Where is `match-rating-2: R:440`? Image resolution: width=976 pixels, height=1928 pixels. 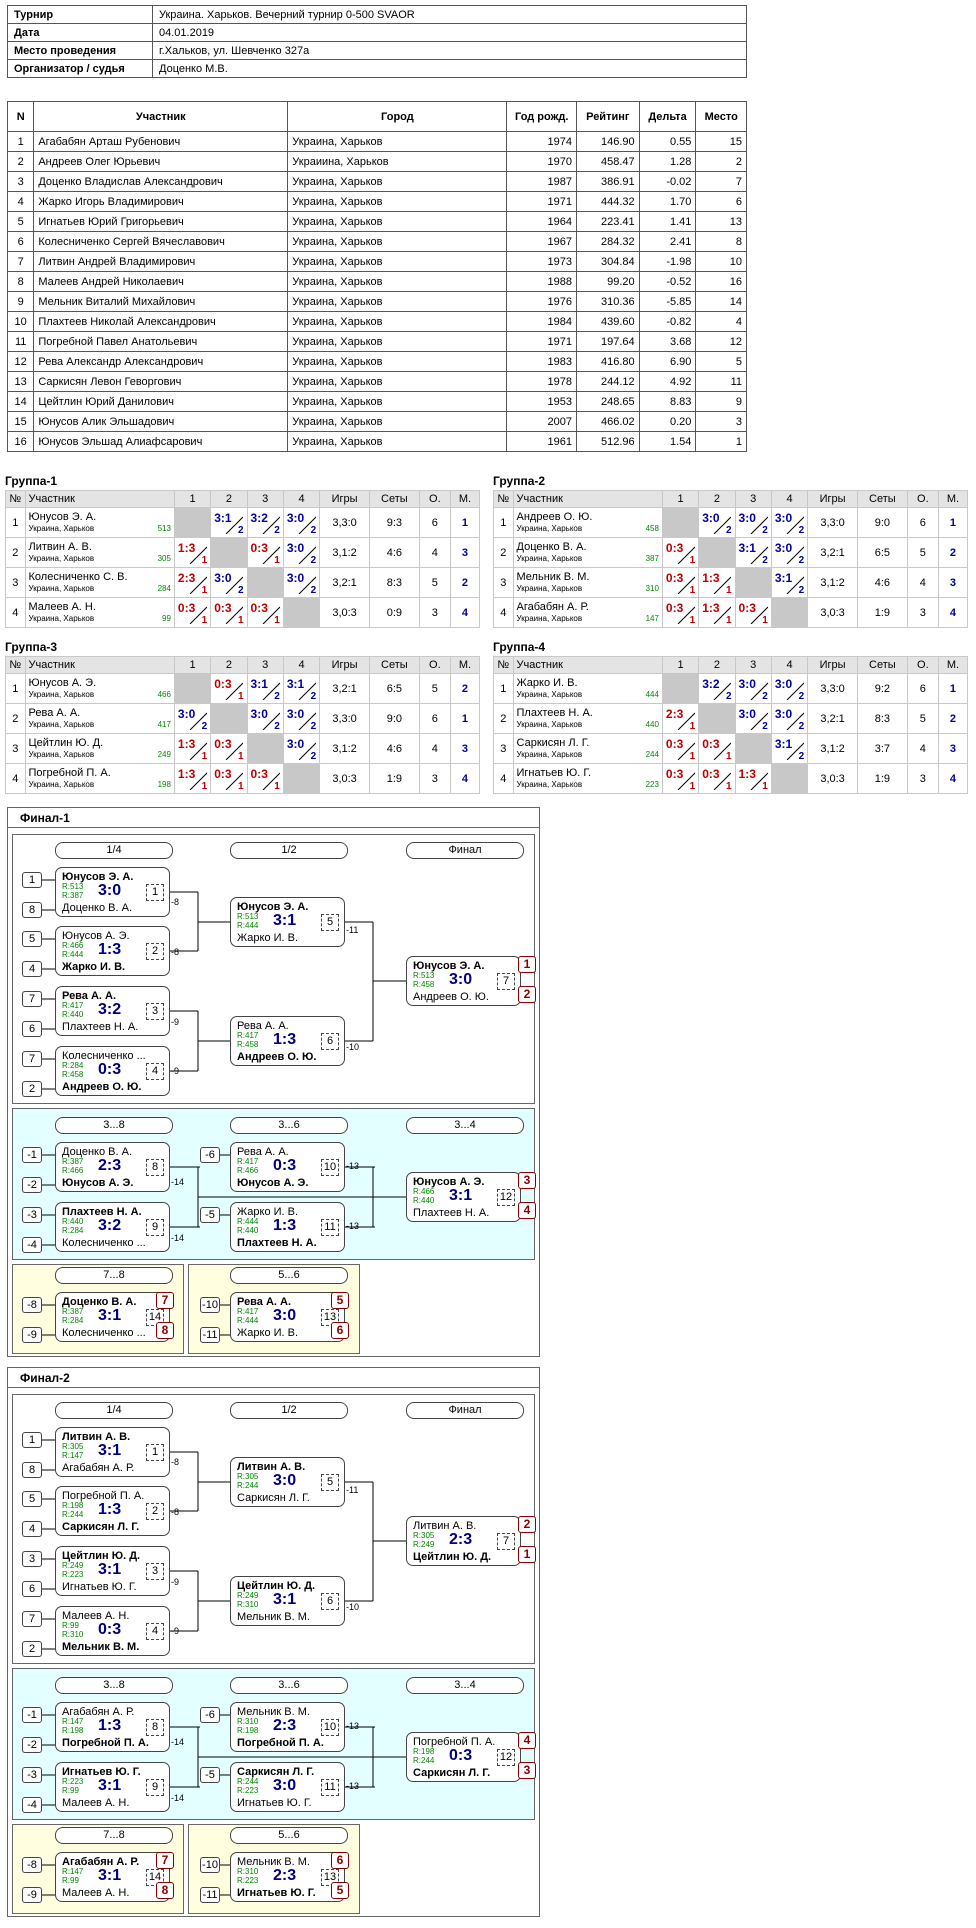
match-rating-2: R:440 is located at coordinates (73, 1014).